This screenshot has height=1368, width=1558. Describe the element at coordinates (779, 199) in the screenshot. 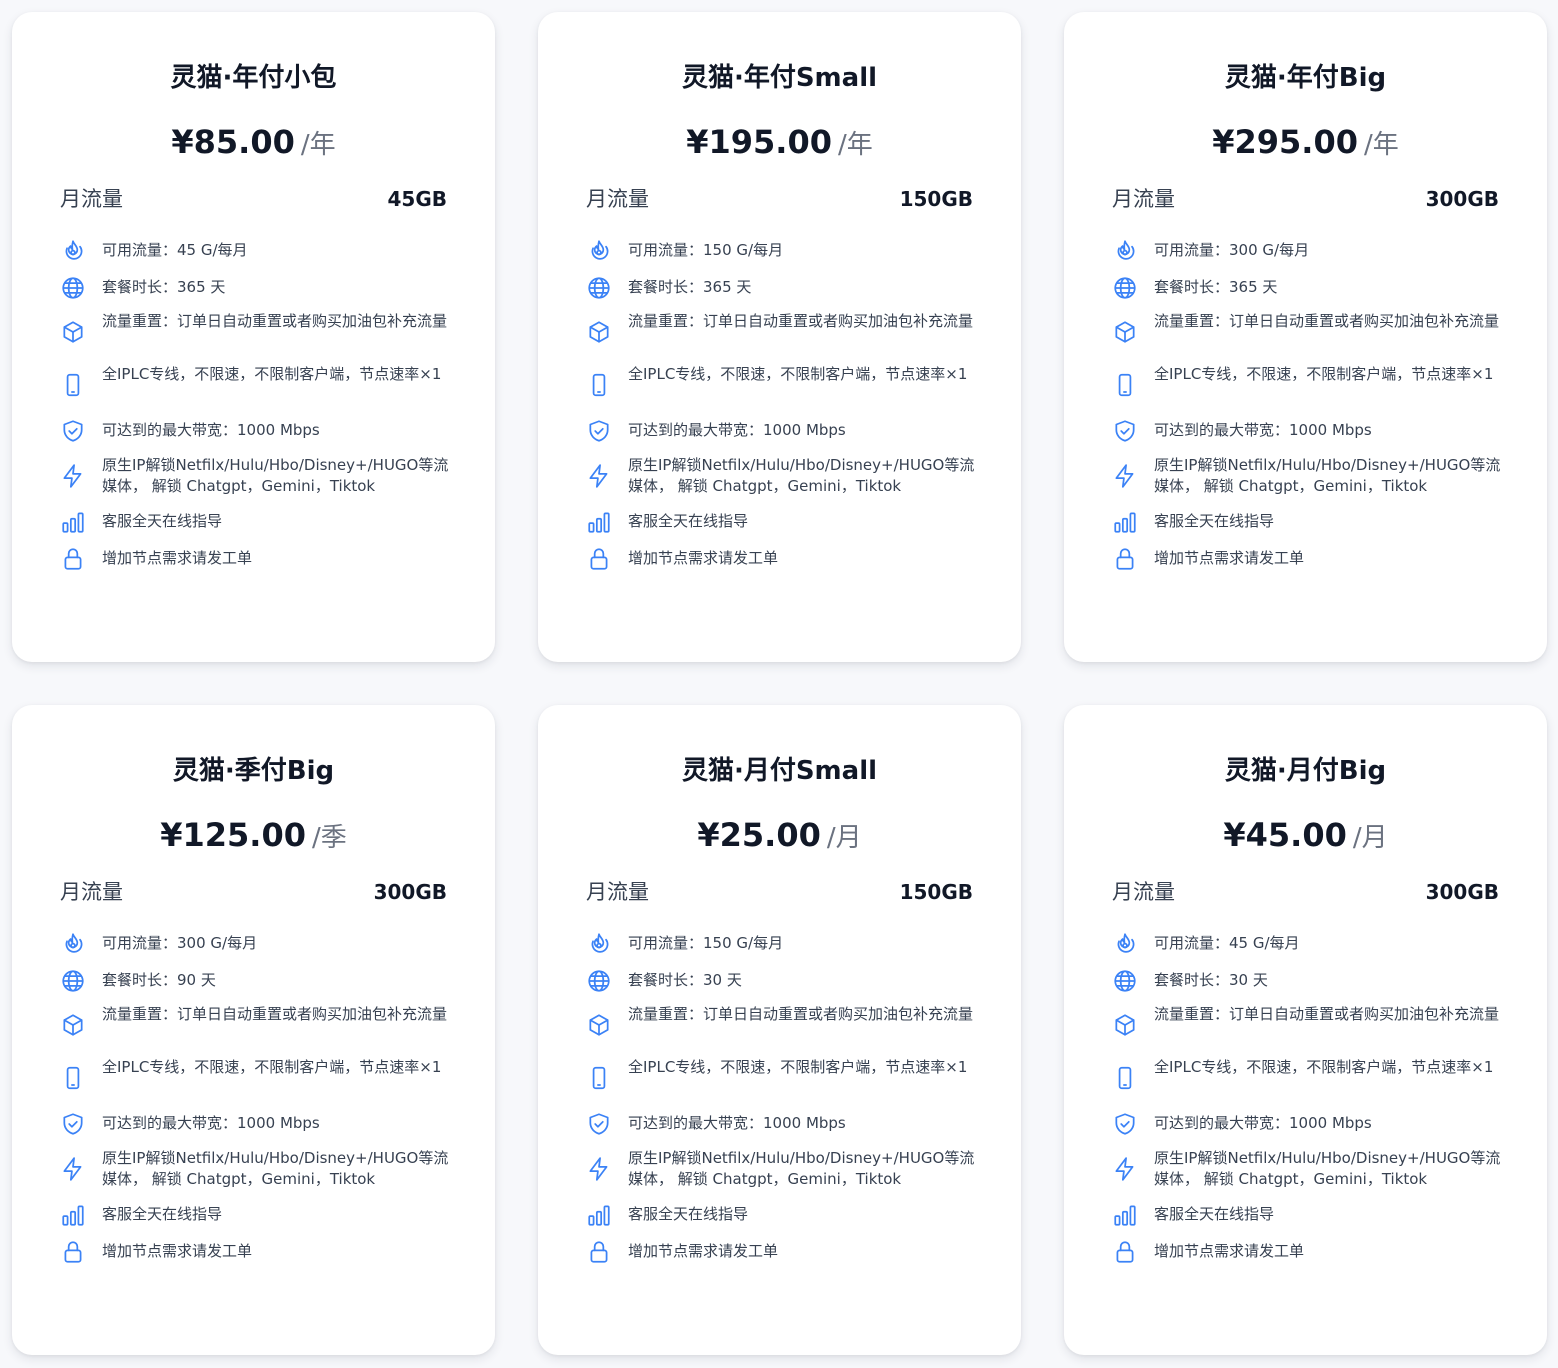

I see `traffic-row: 月流量 150GB` at that location.